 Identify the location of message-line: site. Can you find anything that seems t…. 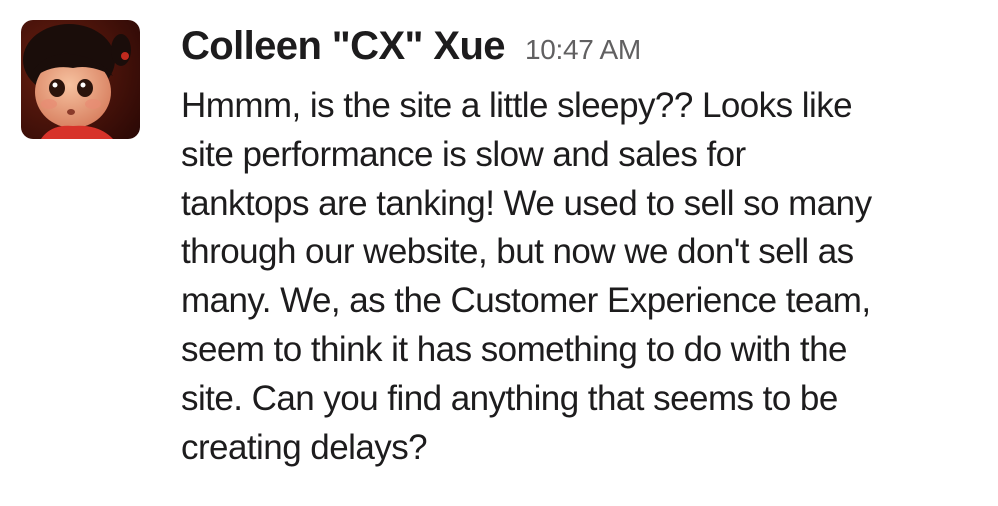
(509, 398).